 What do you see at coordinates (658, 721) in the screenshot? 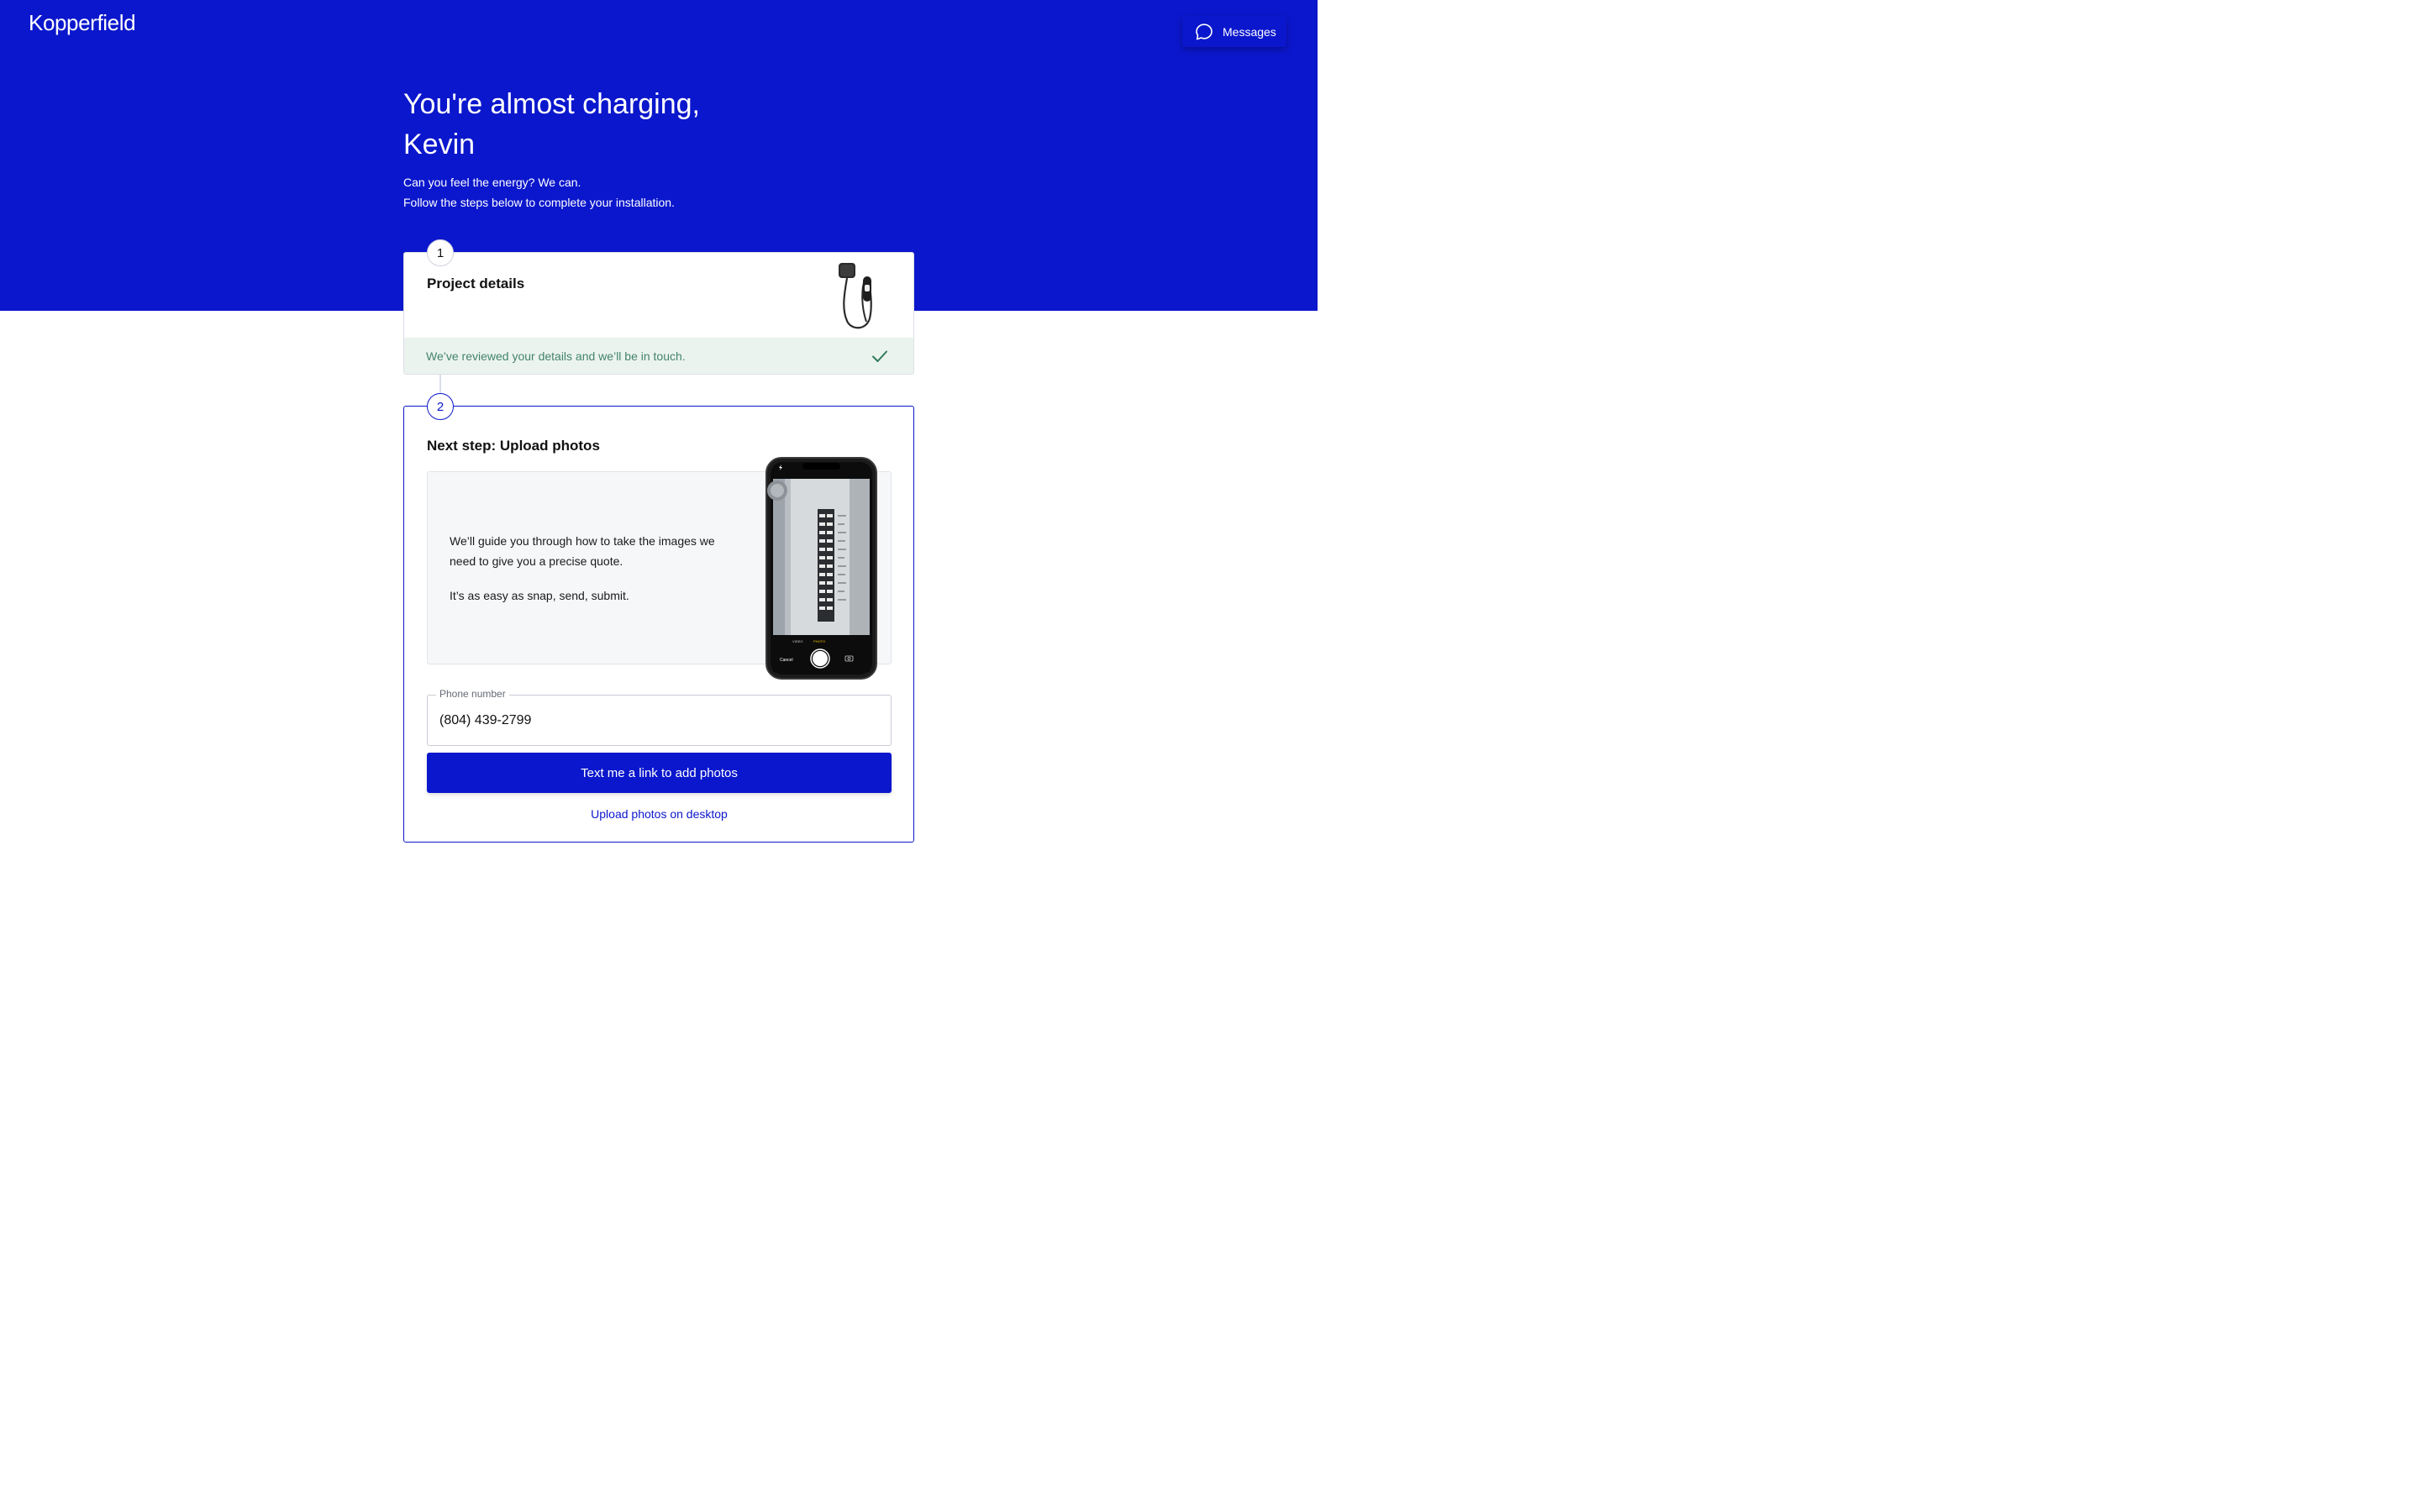
I see `phone-number-input` at bounding box center [658, 721].